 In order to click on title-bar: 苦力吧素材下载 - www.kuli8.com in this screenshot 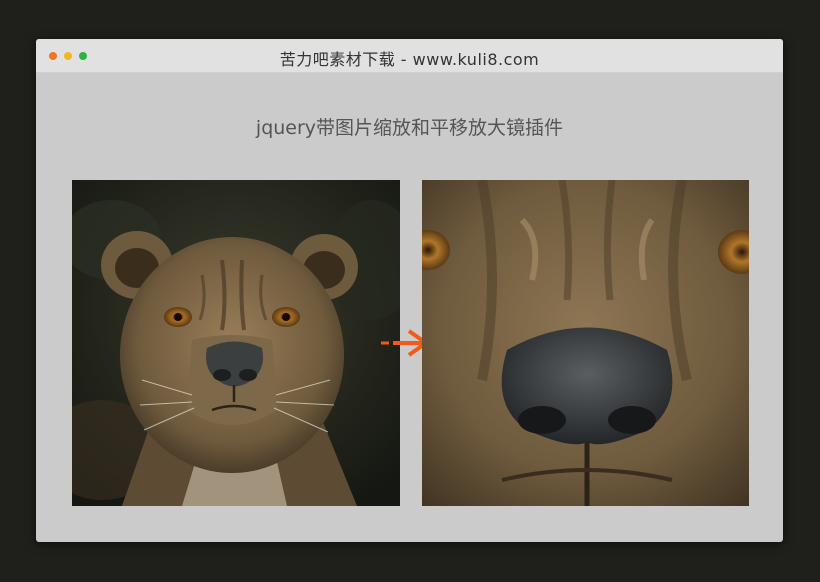, I will do `click(409, 56)`.